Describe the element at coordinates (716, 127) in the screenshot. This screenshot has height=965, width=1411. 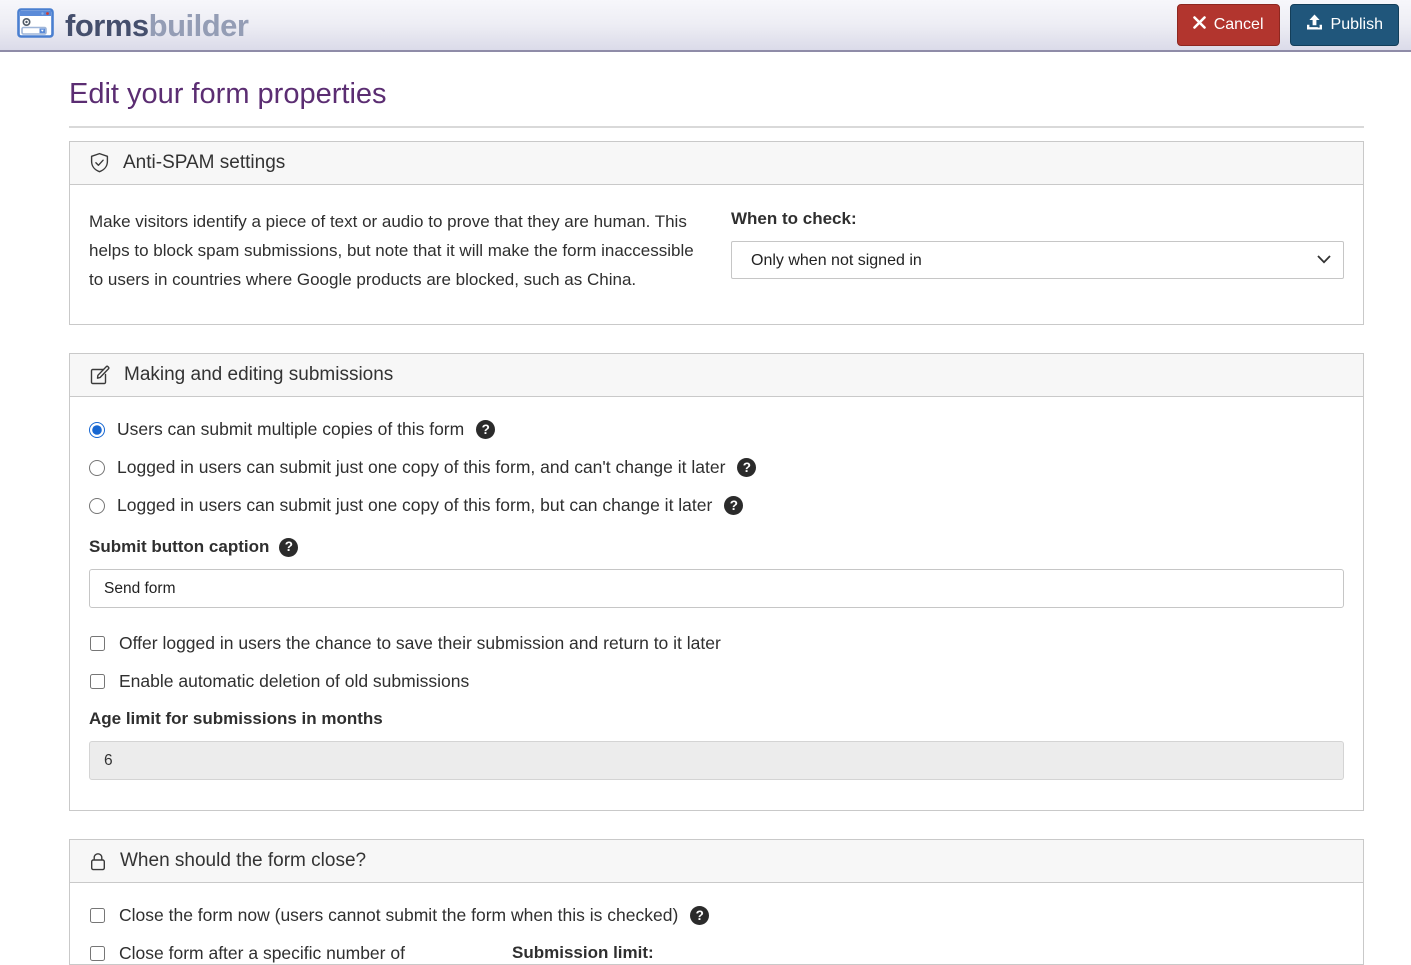
I see `title-divider` at that location.